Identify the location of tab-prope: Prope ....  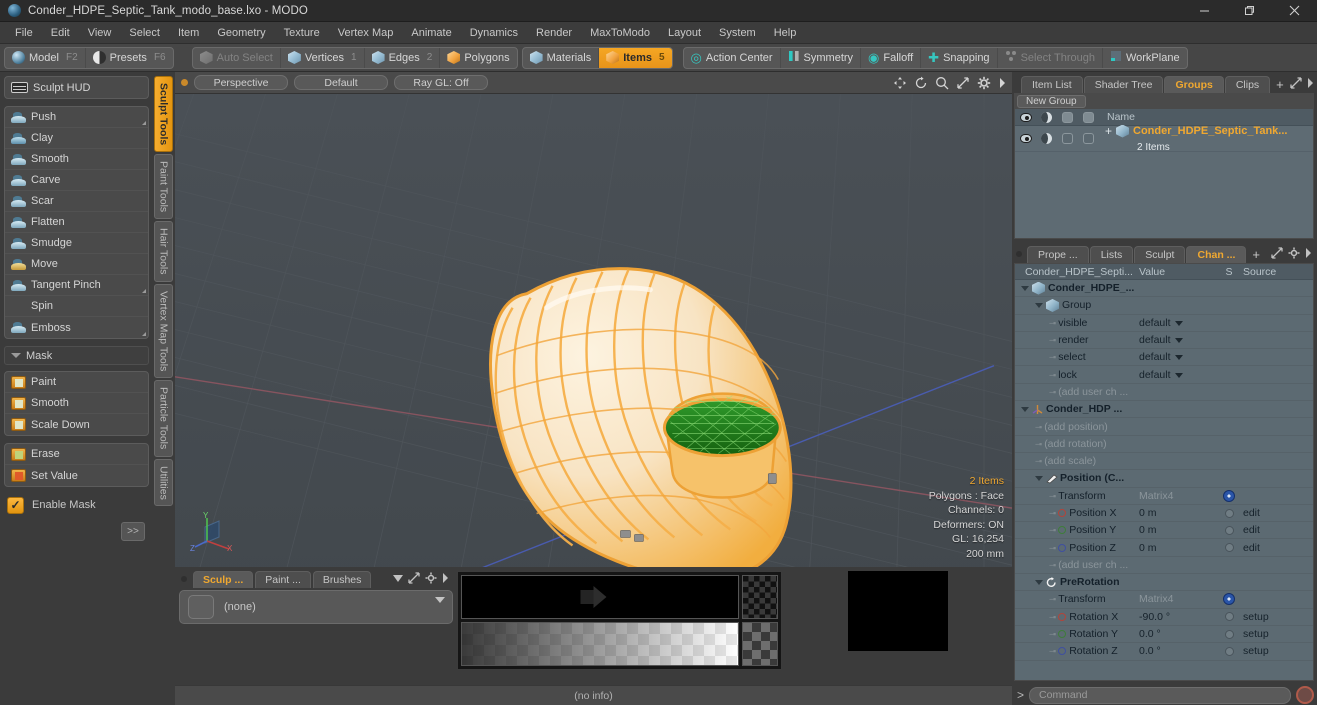
(1058, 254).